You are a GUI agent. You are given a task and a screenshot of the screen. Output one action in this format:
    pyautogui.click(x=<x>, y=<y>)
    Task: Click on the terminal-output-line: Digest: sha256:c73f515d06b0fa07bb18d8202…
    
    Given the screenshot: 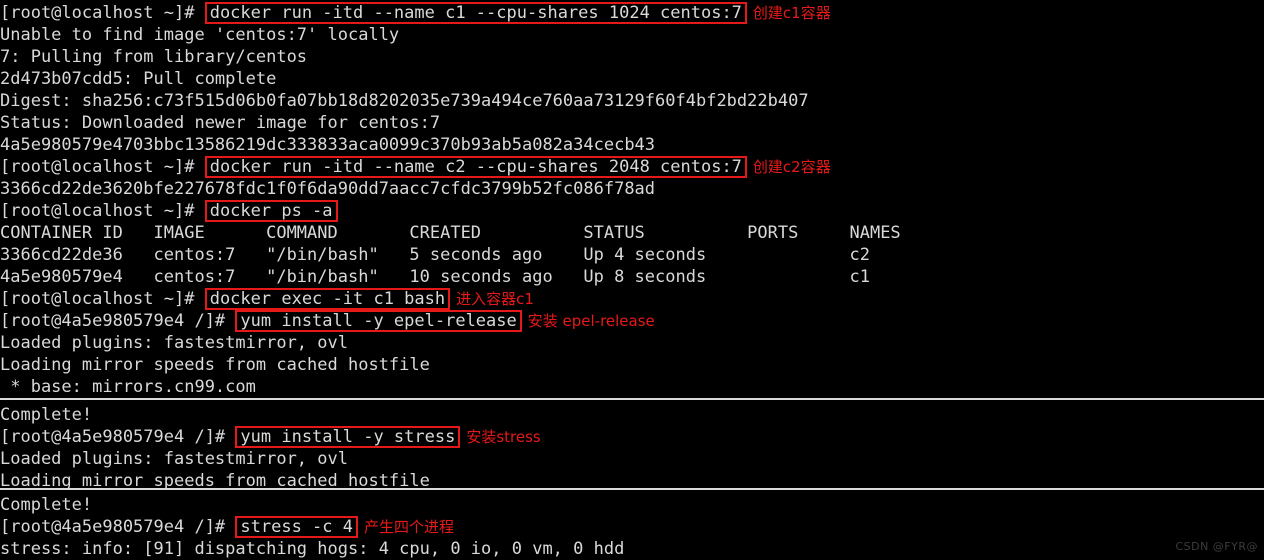 What is the action you would take?
    pyautogui.click(x=404, y=101)
    